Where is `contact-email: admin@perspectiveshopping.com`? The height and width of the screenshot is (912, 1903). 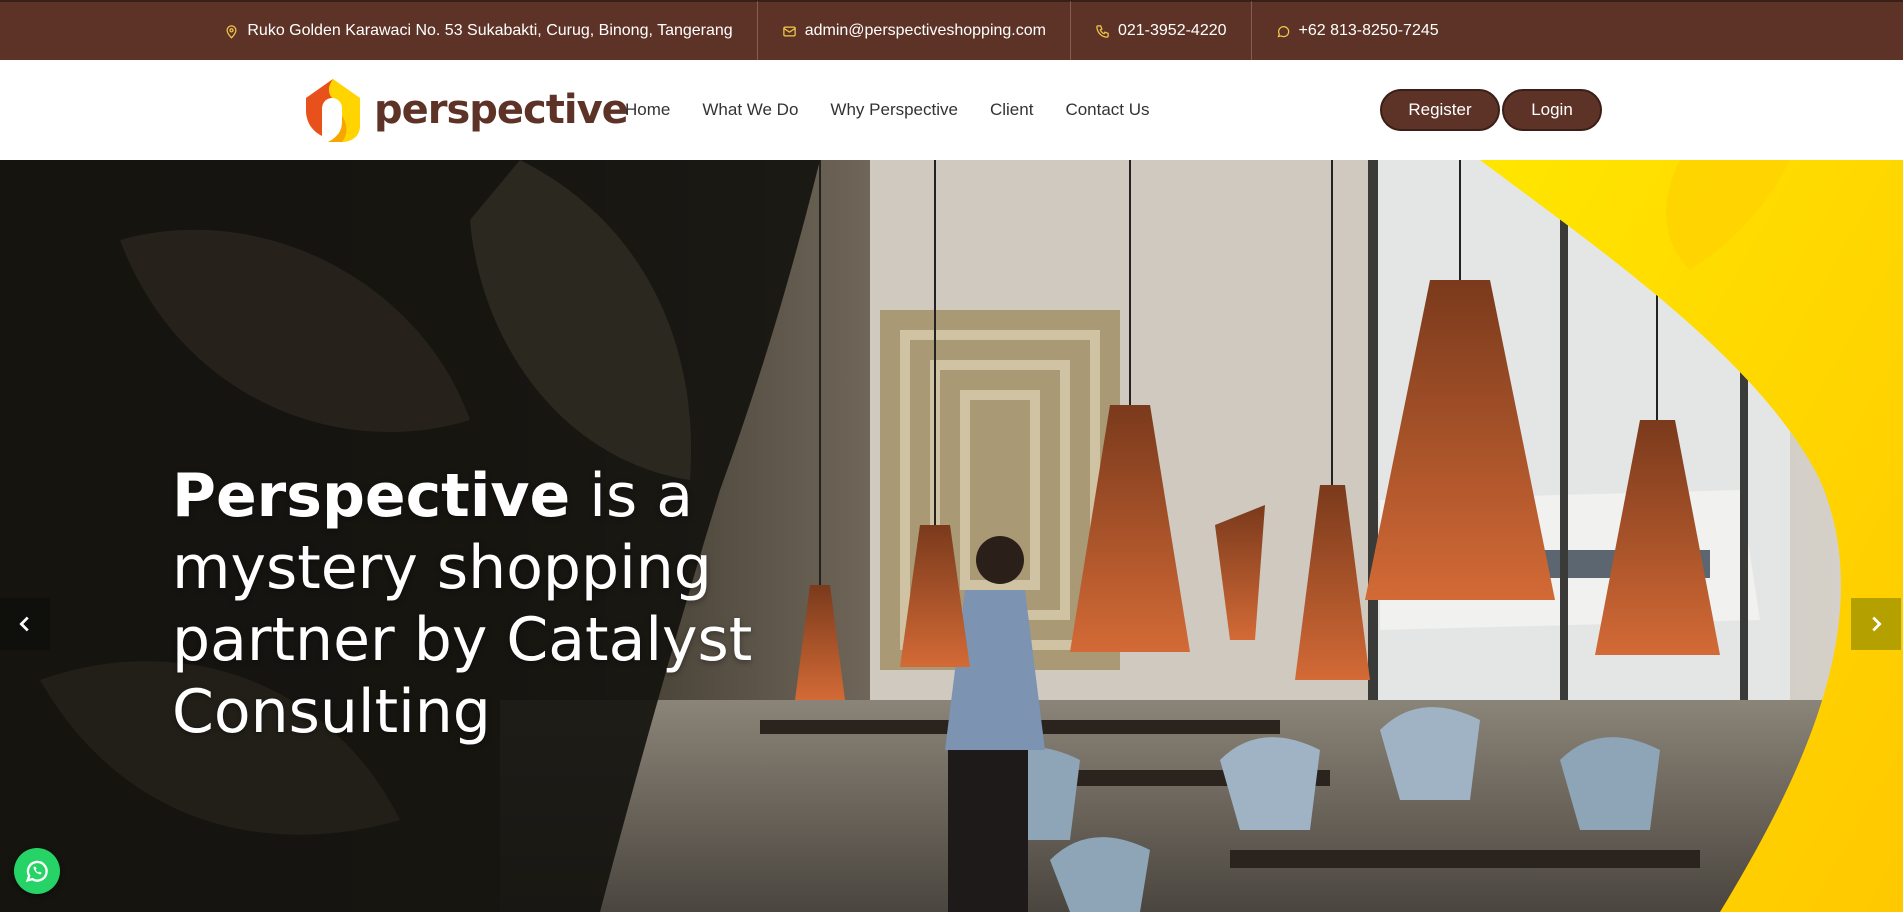
contact-email: admin@perspectiveshopping.com is located at coordinates (914, 31).